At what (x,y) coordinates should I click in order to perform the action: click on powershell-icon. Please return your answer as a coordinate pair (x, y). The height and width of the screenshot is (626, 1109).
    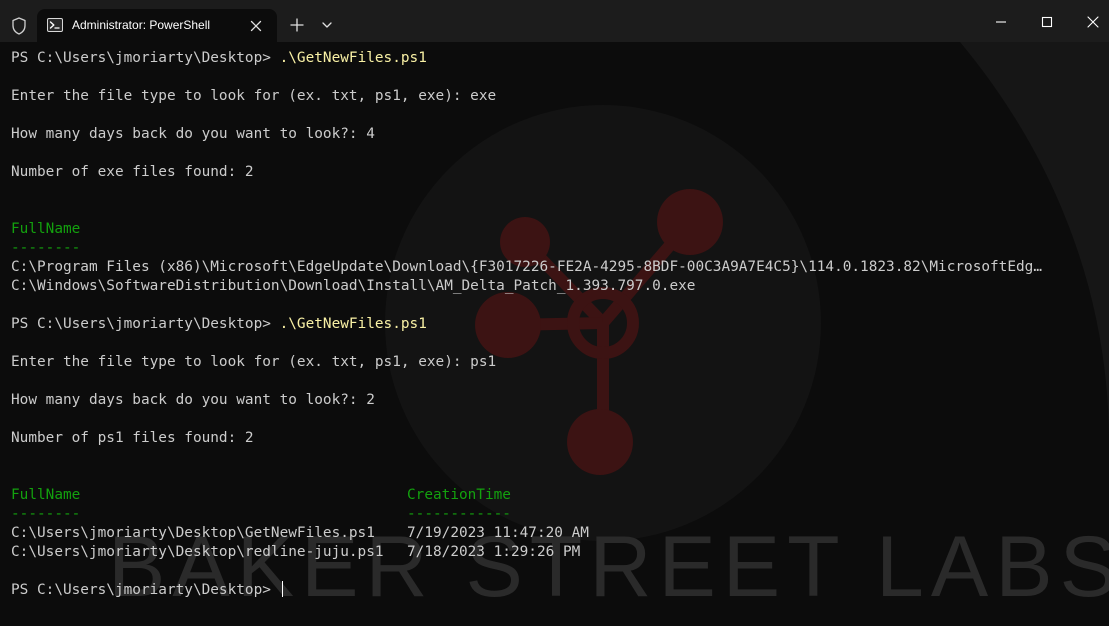
    Looking at the image, I should click on (55, 25).